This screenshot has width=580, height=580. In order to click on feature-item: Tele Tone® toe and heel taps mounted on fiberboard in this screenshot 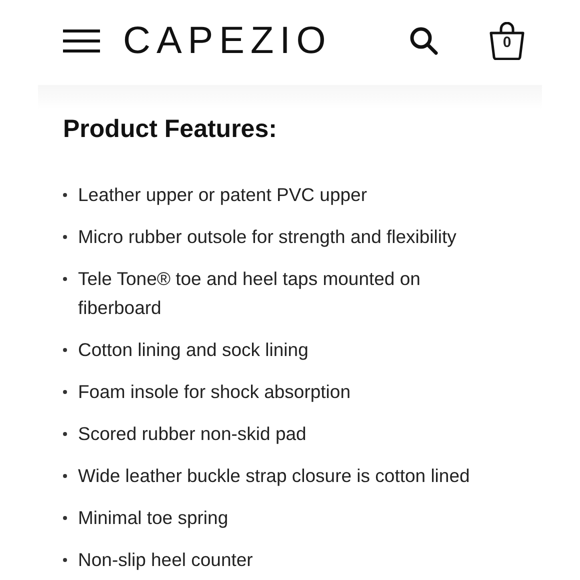, I will do `click(250, 293)`.